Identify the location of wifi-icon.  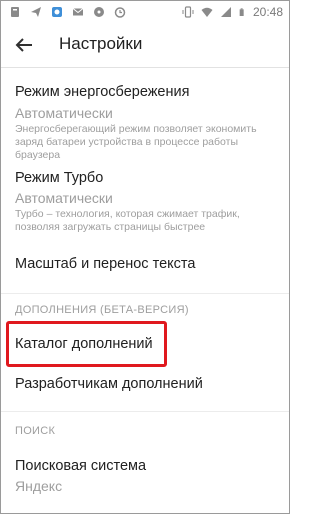
(207, 12).